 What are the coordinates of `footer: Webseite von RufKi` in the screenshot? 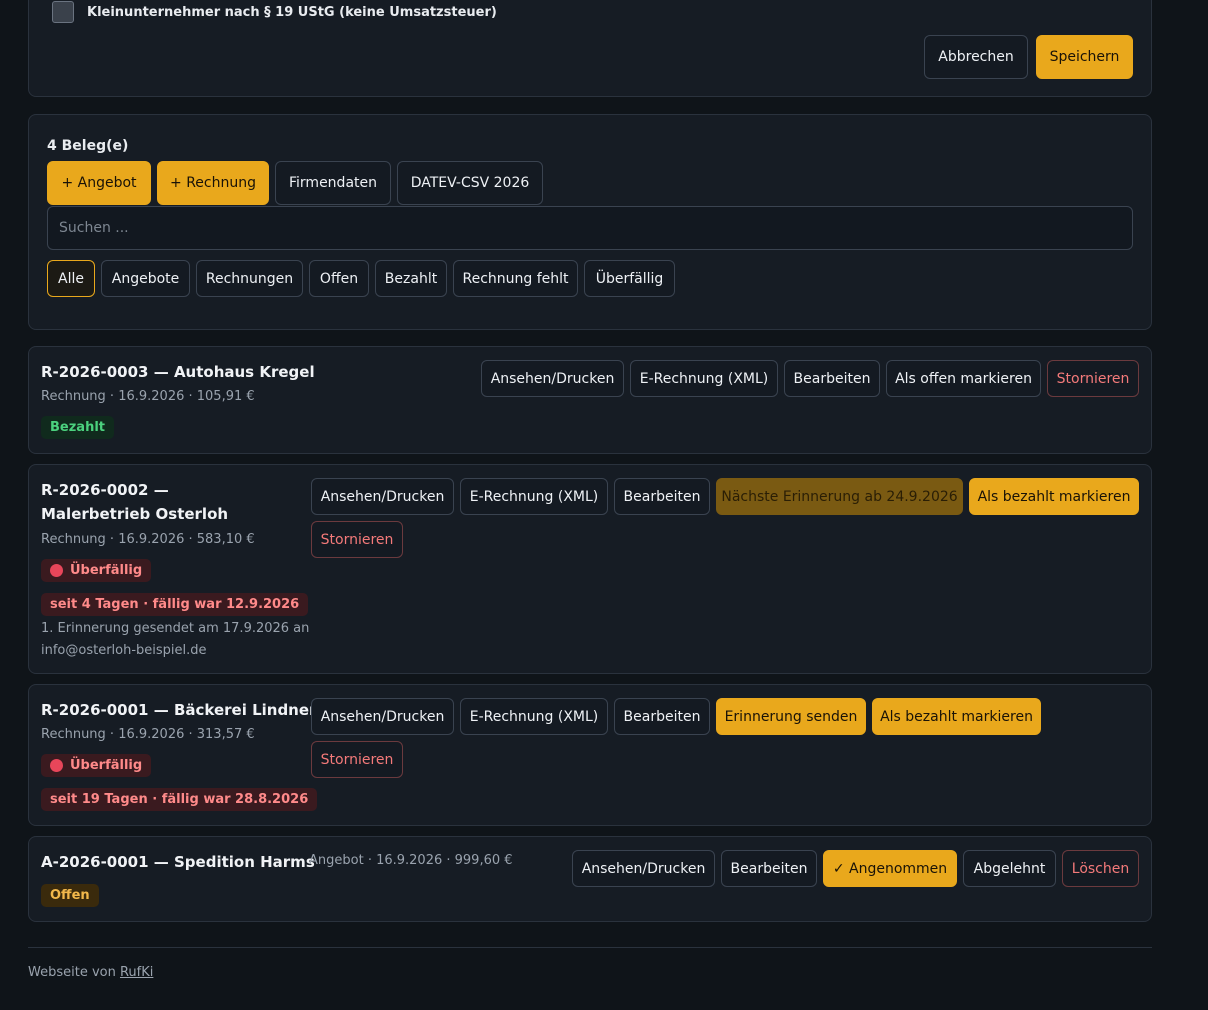 It's located at (90, 972).